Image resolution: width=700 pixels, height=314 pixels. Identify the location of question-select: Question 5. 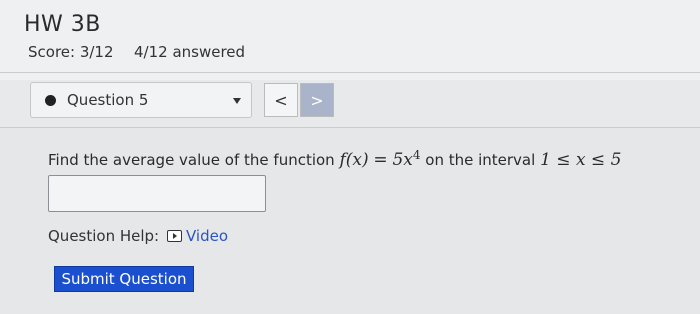
(141, 100).